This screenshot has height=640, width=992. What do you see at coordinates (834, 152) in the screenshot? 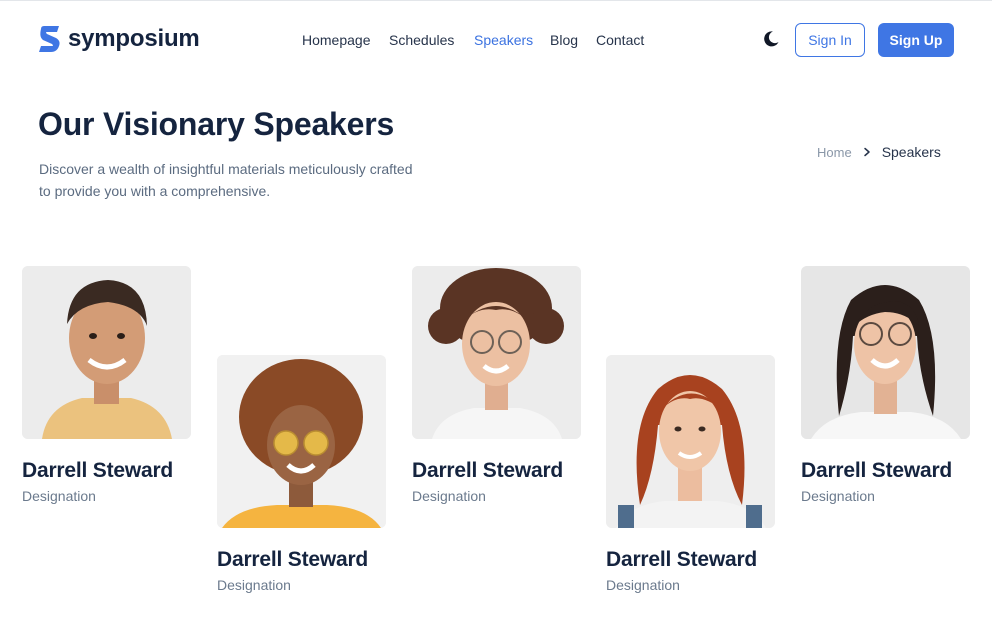
I see `breadcrumb-home-link: Home` at bounding box center [834, 152].